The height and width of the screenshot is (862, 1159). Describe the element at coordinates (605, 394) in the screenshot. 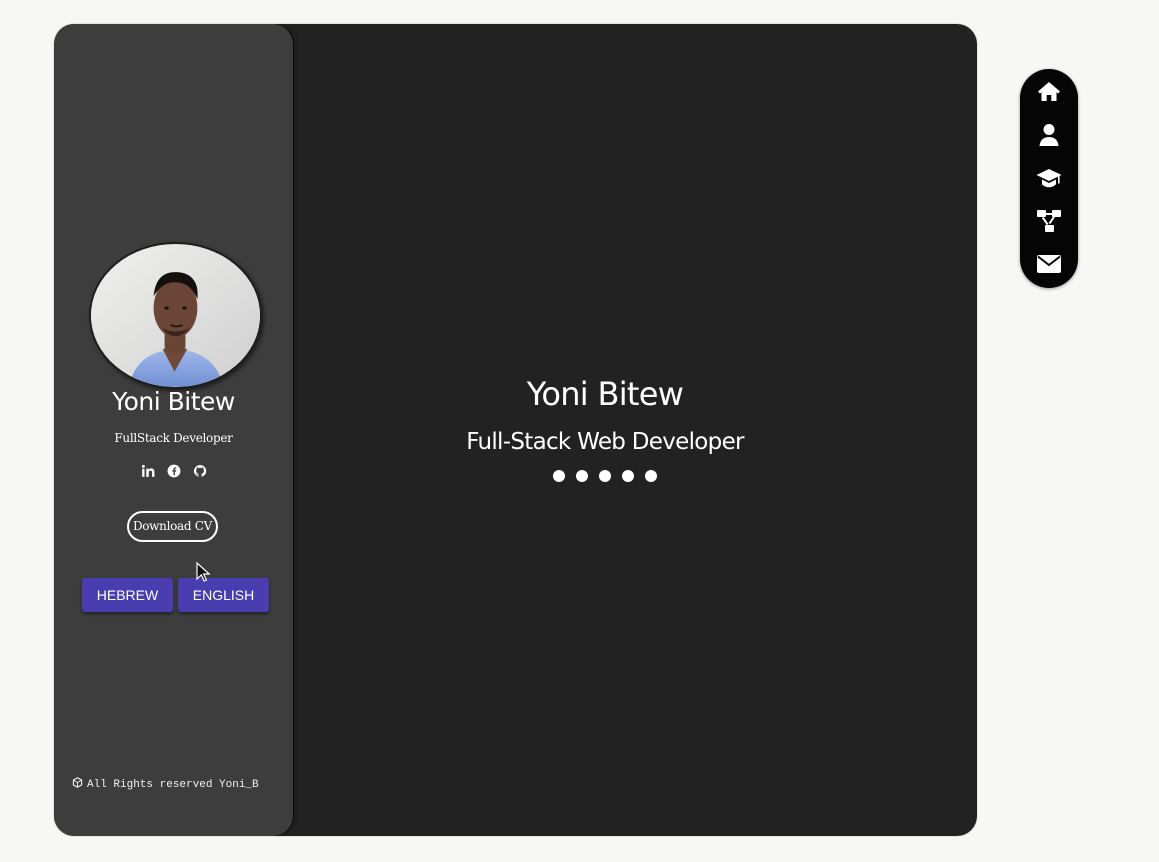

I see `hero-name: Yoni Bitew` at that location.